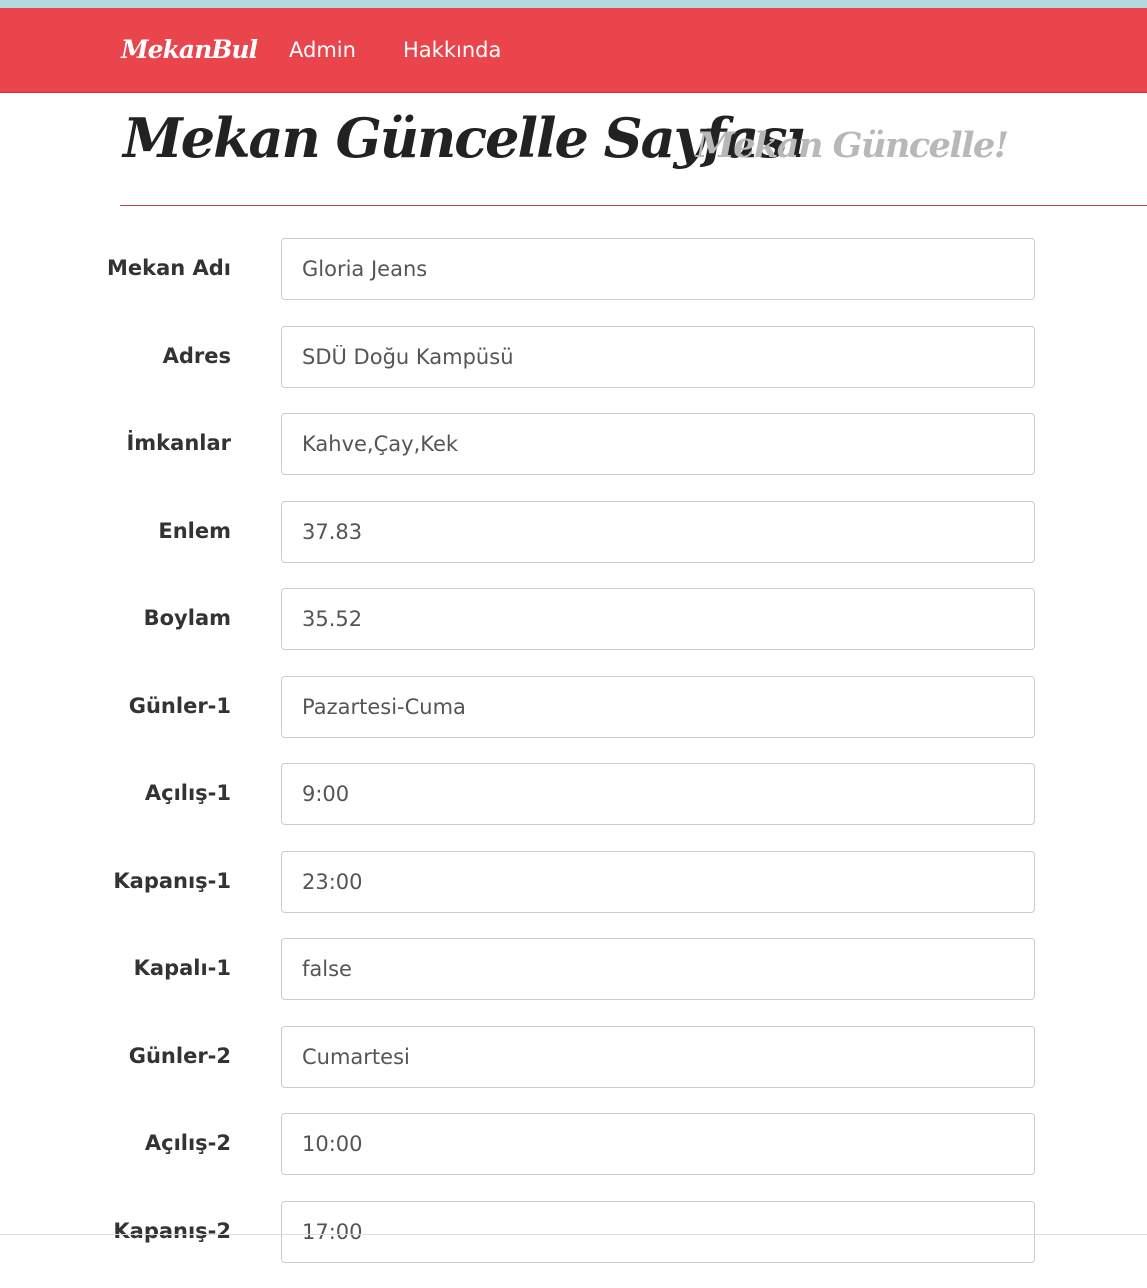  Describe the element at coordinates (179, 705) in the screenshot. I see `days-1-label: Günler-1` at that location.